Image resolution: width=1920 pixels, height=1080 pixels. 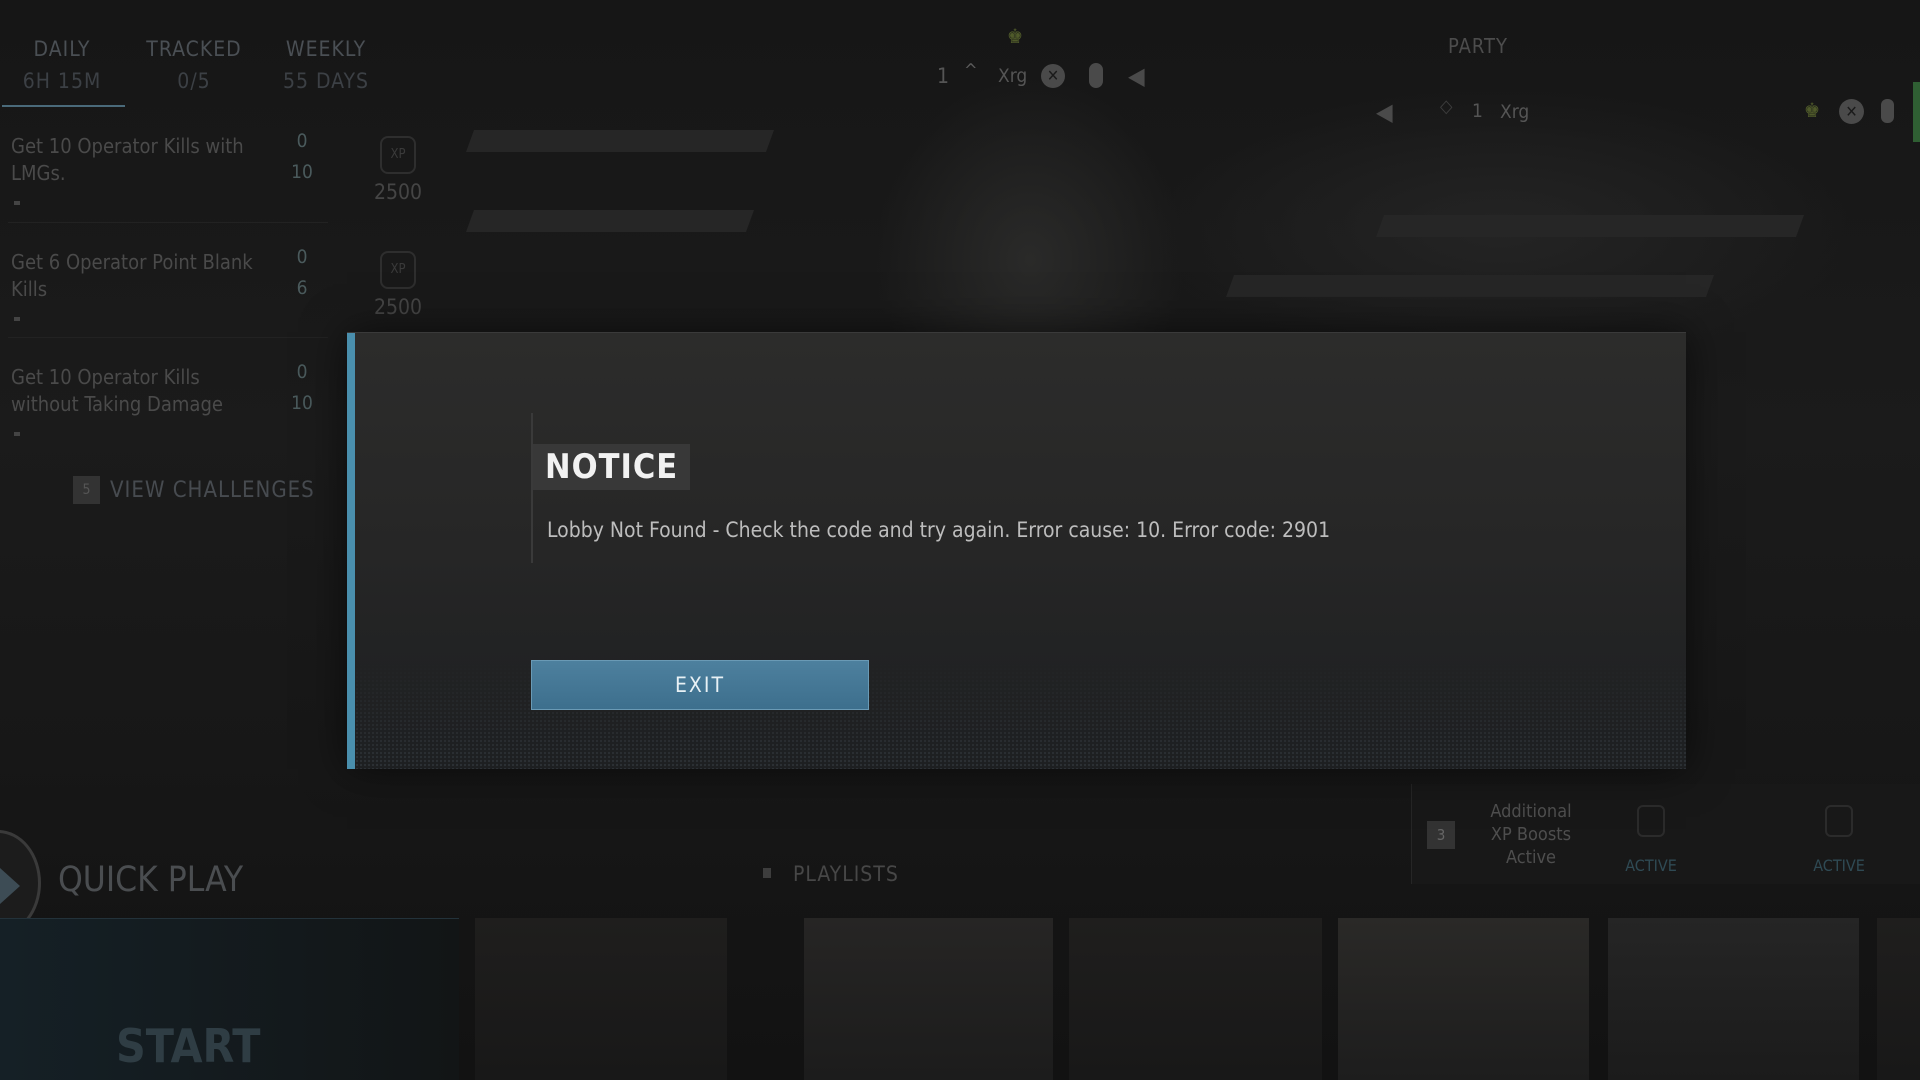 What do you see at coordinates (1477, 111) in the screenshot?
I see `party-member-level: 1` at bounding box center [1477, 111].